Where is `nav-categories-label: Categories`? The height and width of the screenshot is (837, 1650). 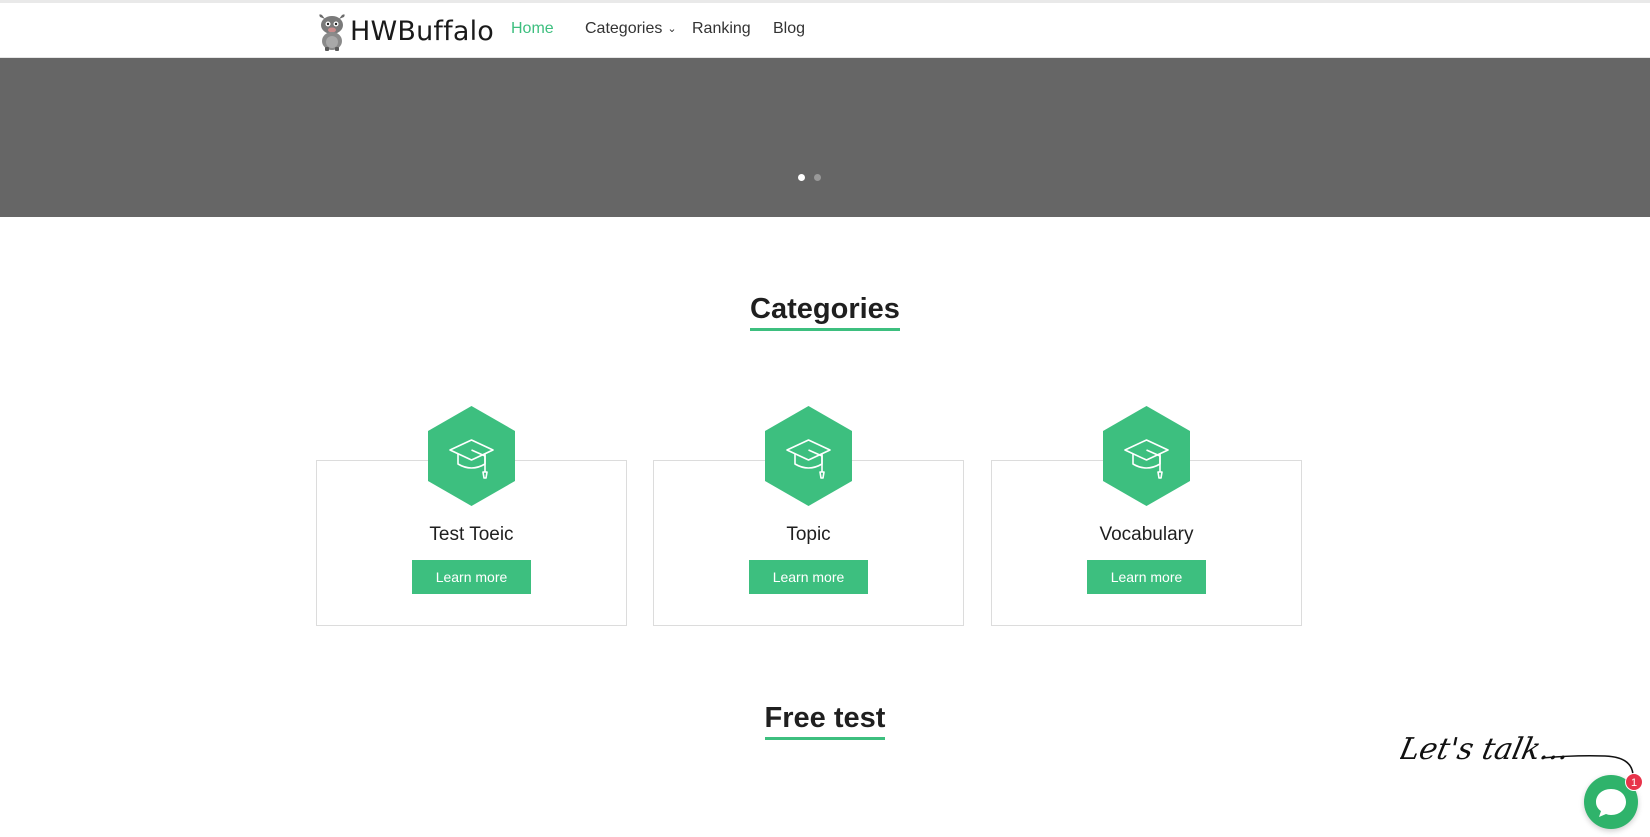 nav-categories-label: Categories is located at coordinates (624, 28).